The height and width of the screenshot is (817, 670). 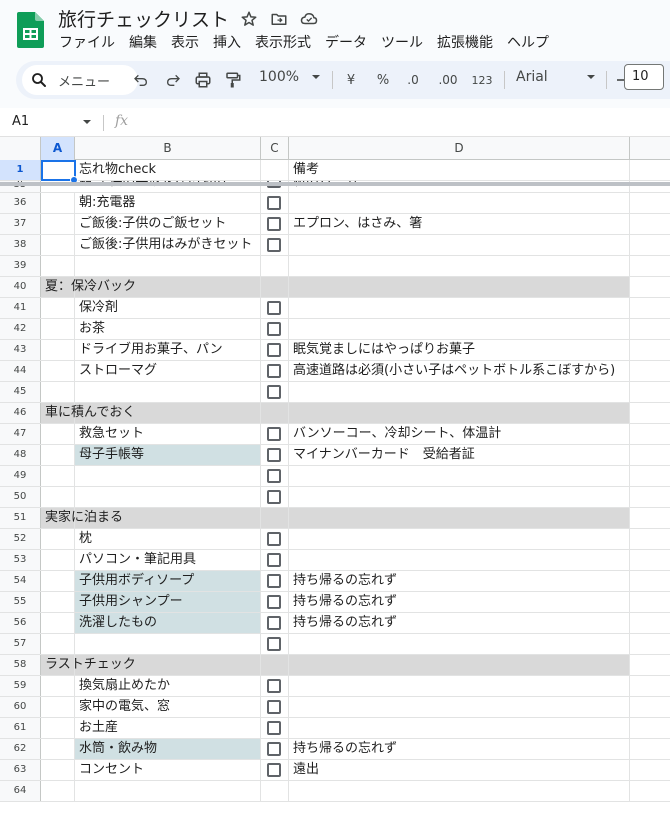 What do you see at coordinates (556, 77) in the screenshot?
I see `font-select: Arial` at bounding box center [556, 77].